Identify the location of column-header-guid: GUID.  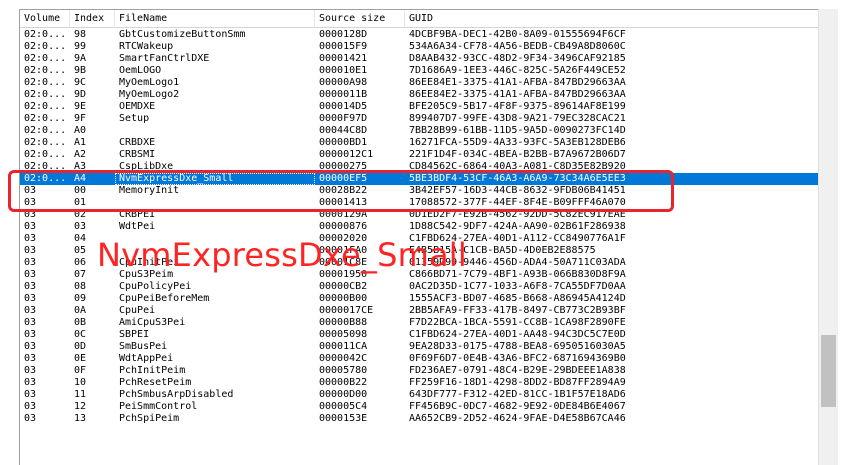
(612, 19).